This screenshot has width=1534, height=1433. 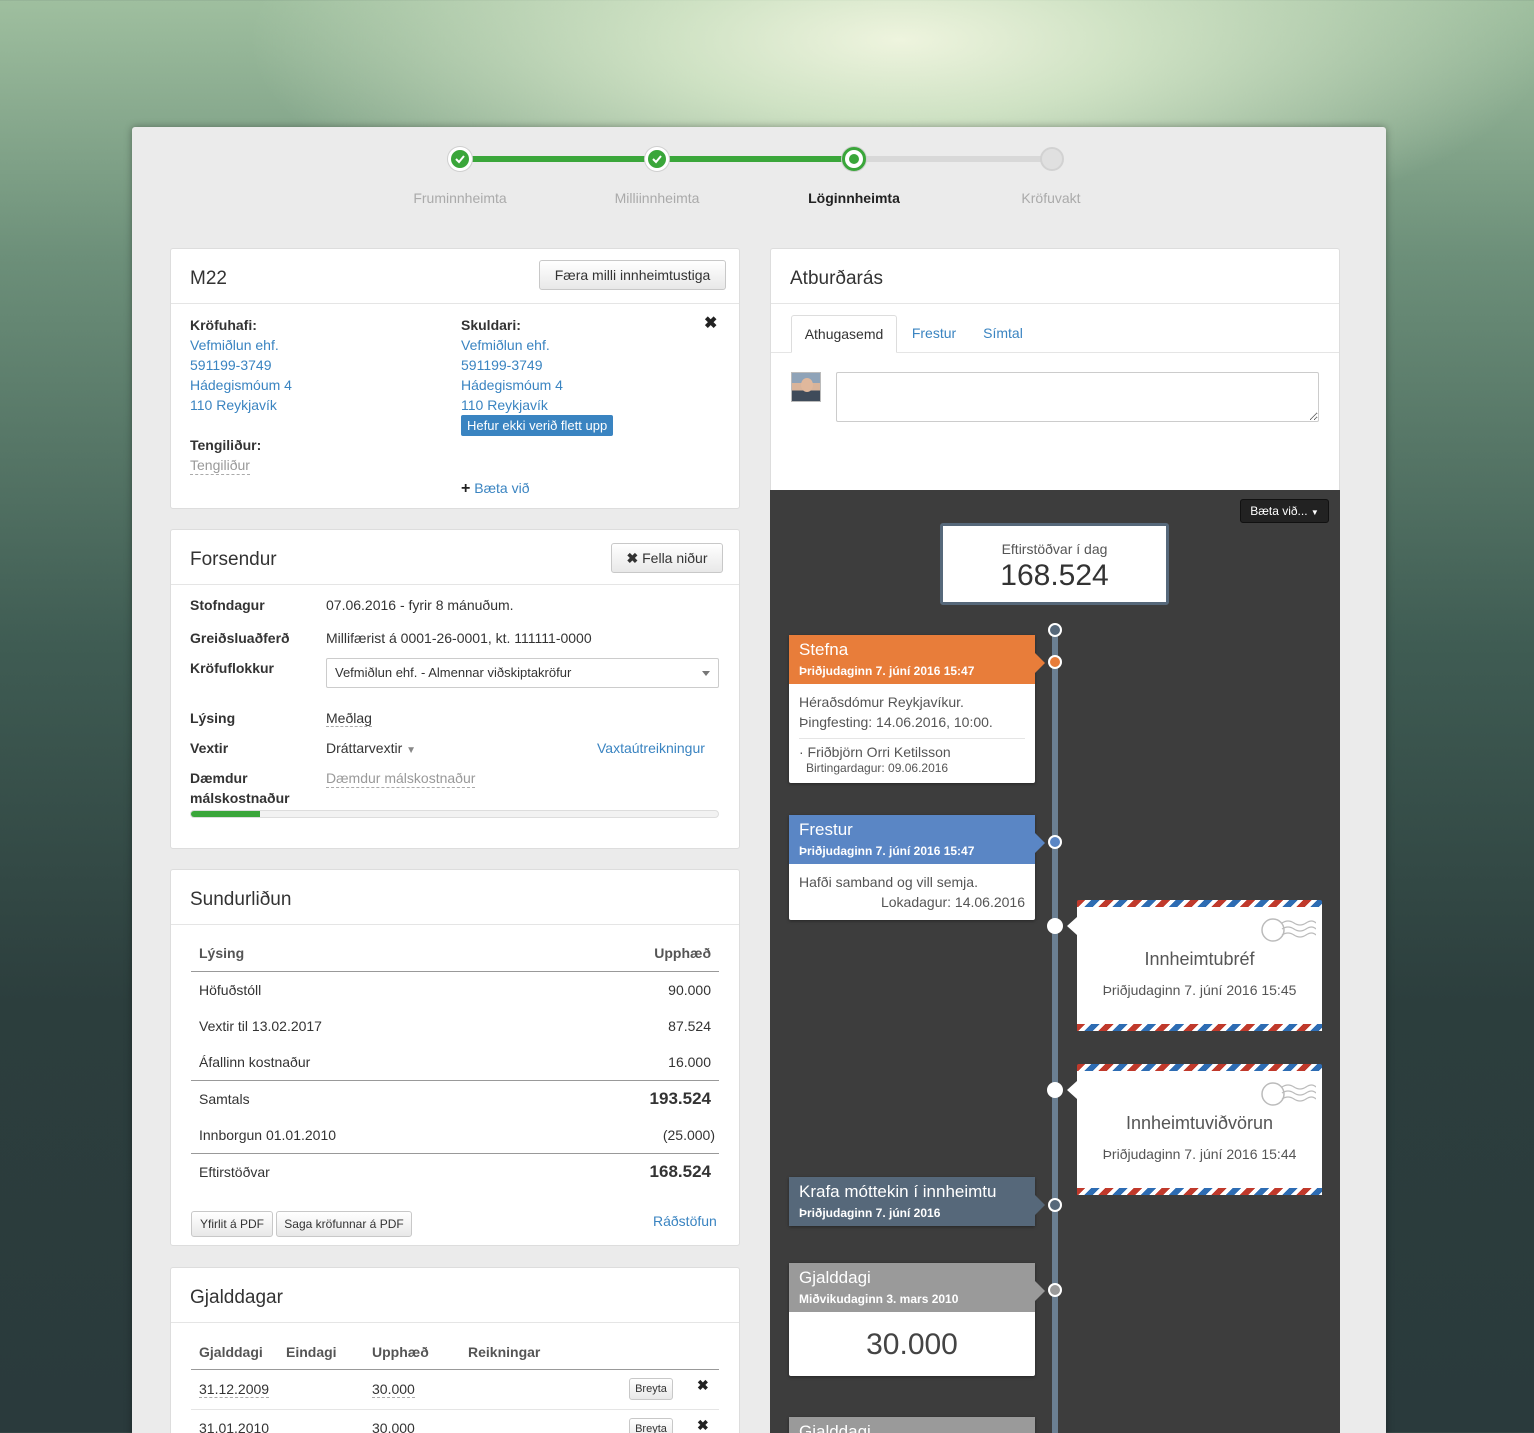 I want to click on step-dot-krofuvakt, so click(x=1052, y=159).